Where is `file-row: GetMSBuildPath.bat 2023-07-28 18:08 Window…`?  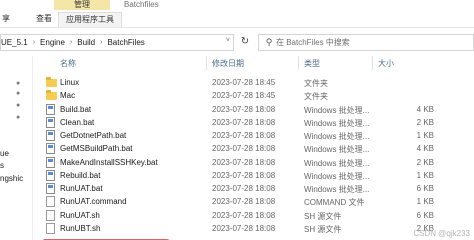 file-row: GetMSBuildPath.bat 2023-07-28 18:08 Window… is located at coordinates (255, 148).